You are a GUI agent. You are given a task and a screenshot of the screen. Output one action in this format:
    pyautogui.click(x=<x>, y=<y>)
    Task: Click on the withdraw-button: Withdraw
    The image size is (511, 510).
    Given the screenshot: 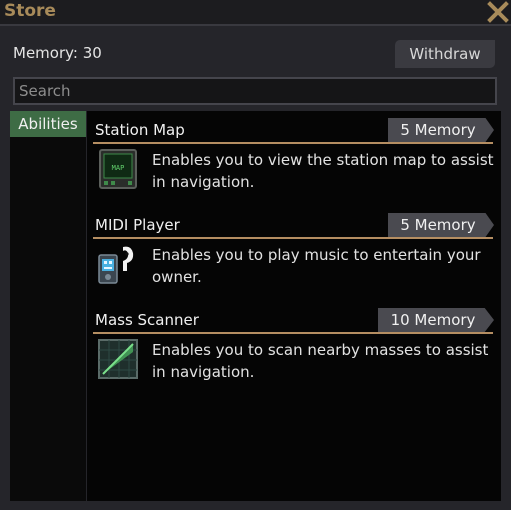 What is the action you would take?
    pyautogui.click(x=445, y=54)
    